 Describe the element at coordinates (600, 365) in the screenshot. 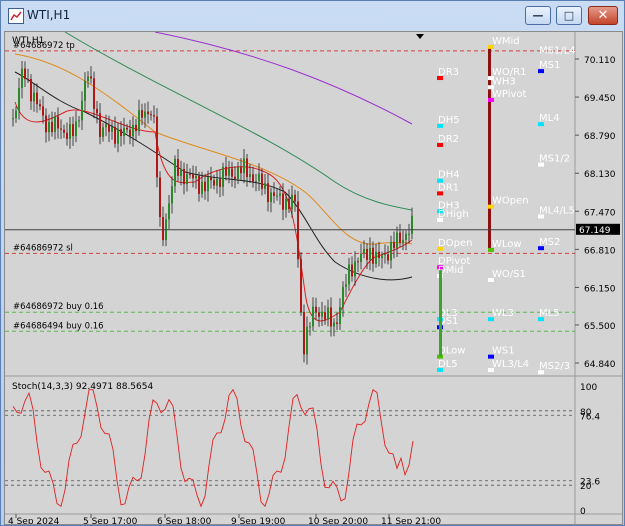

I see `price-tick-label: 64.840` at that location.